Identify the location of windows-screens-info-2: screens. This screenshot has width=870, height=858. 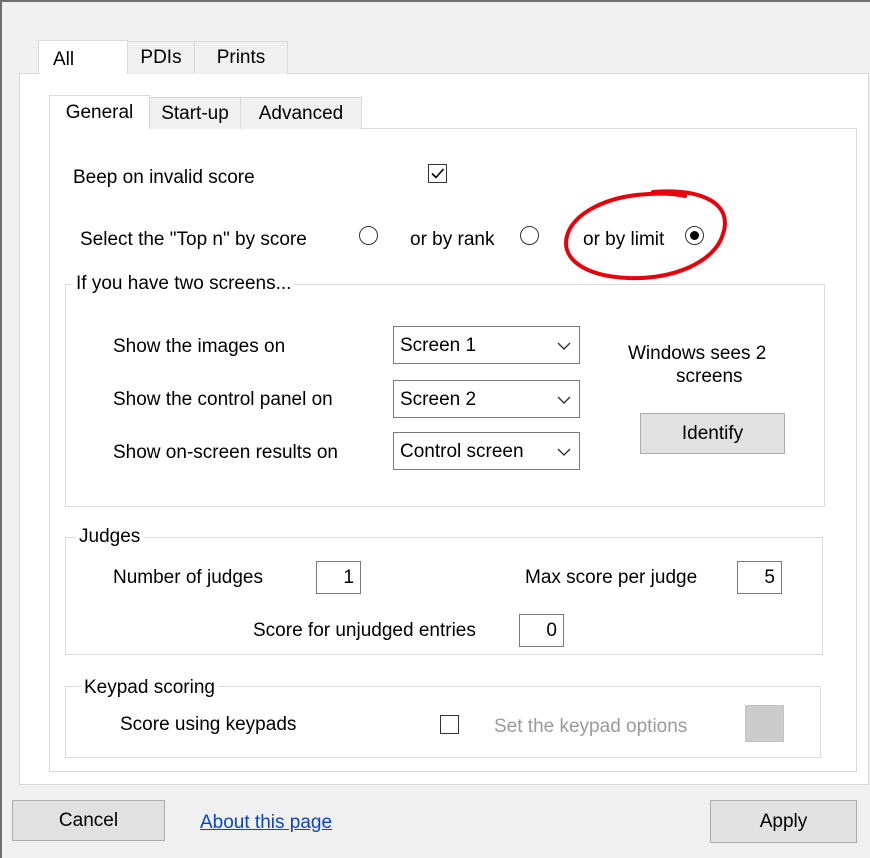
(709, 376).